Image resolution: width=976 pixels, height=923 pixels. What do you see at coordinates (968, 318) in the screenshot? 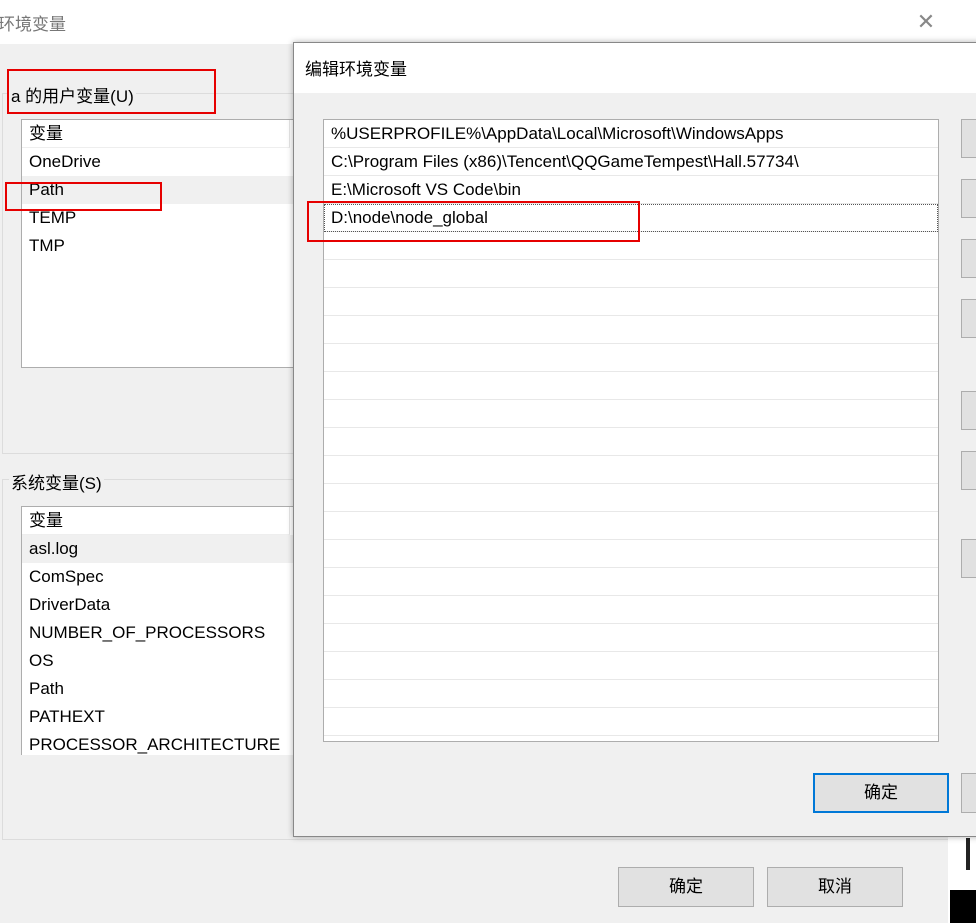
I see `delete-button` at bounding box center [968, 318].